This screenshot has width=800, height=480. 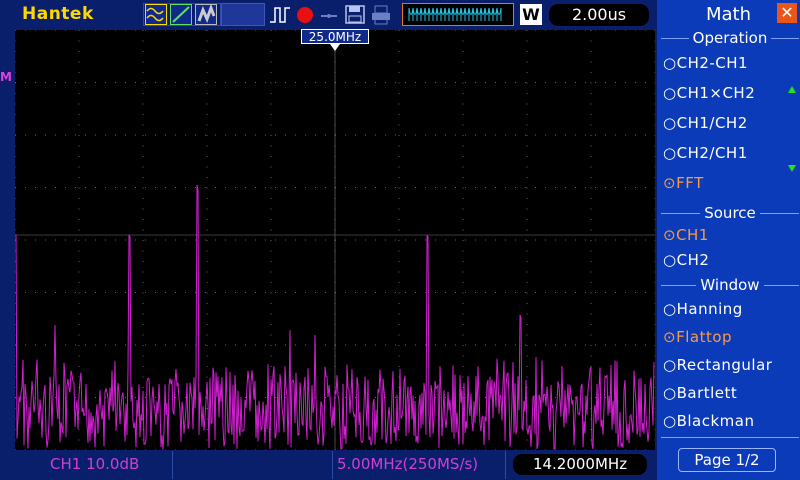 I want to click on option-label: Bartlett, so click(x=707, y=393).